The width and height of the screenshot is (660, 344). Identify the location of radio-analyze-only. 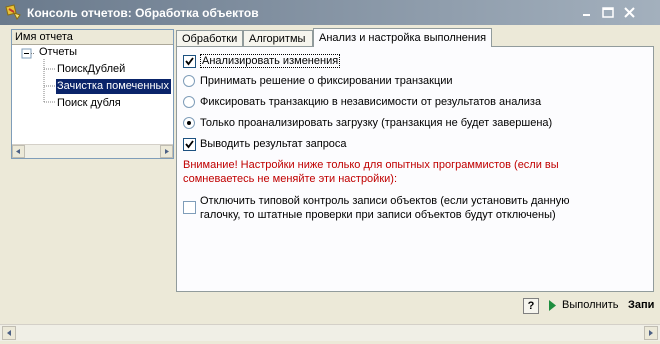
(189, 123).